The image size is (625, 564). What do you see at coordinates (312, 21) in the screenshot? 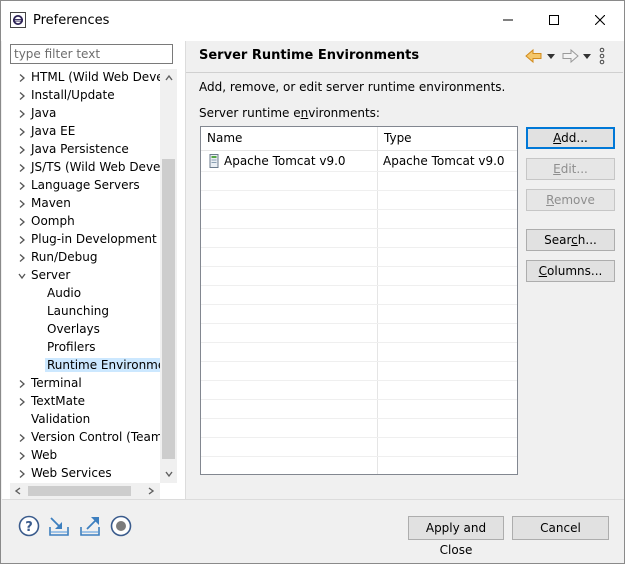
I see `title-bar: Preferences` at bounding box center [312, 21].